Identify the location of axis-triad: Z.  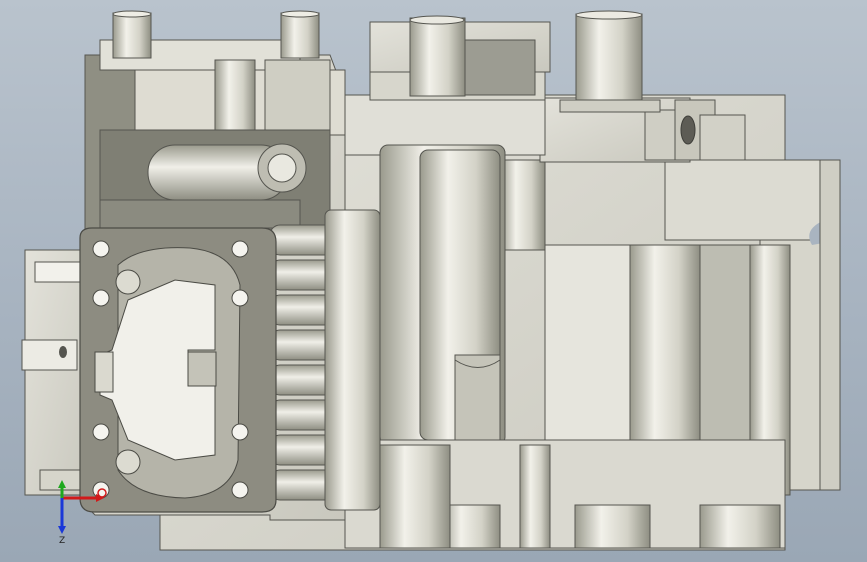
(82, 513).